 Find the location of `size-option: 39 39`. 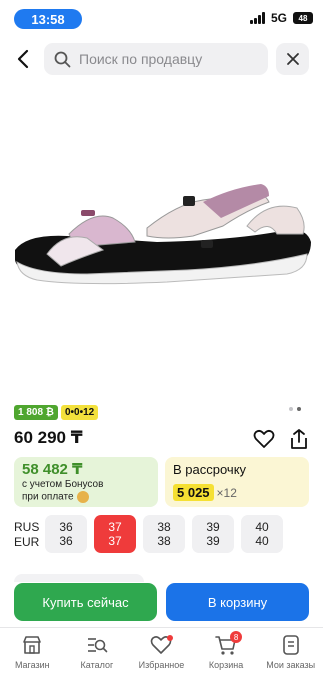

size-option: 39 39 is located at coordinates (213, 534).